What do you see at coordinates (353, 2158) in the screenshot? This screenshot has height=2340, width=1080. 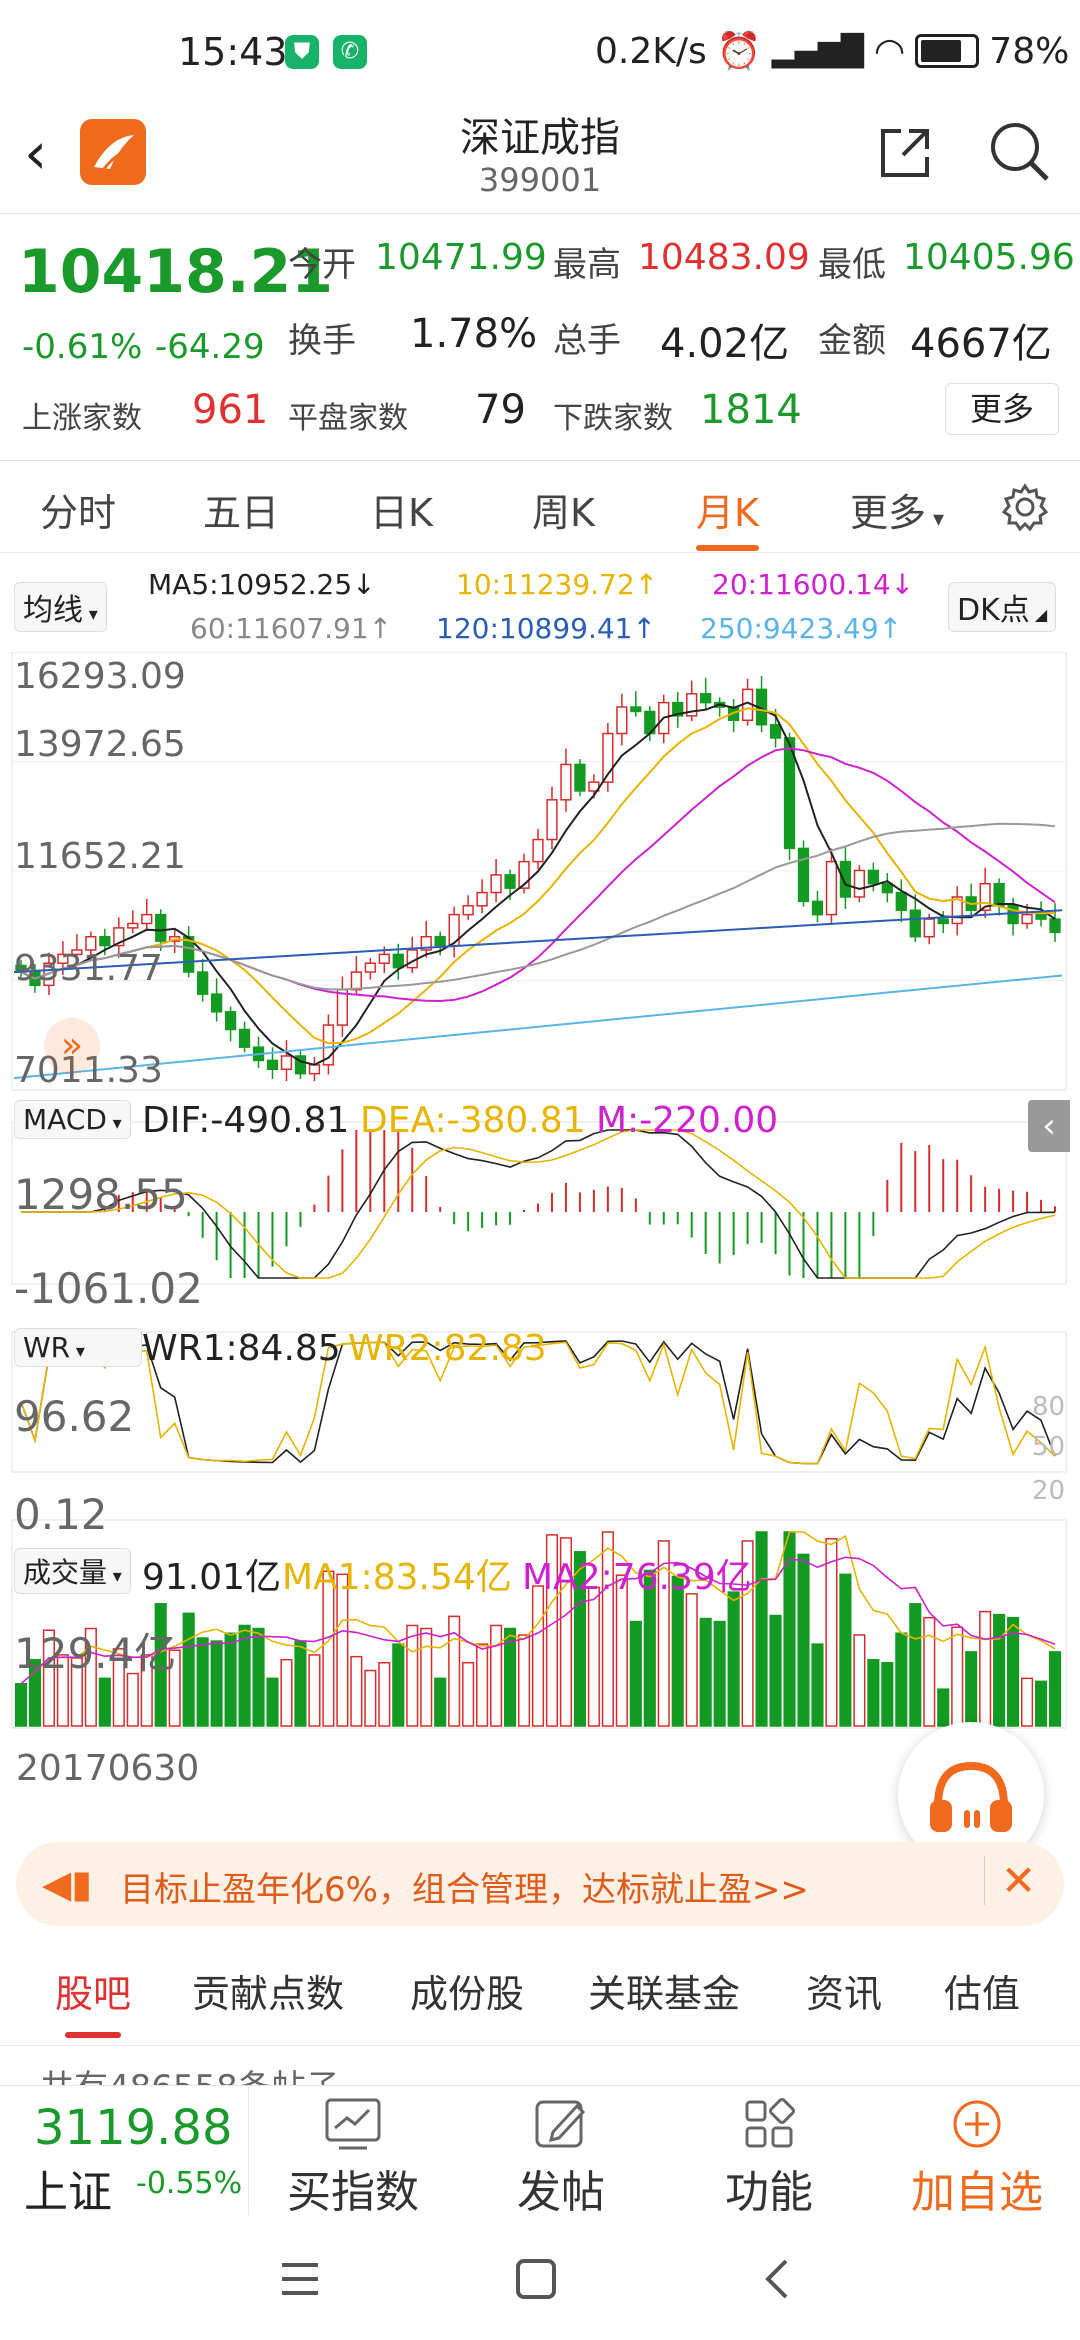 I see `buy-index-button: 买指数` at bounding box center [353, 2158].